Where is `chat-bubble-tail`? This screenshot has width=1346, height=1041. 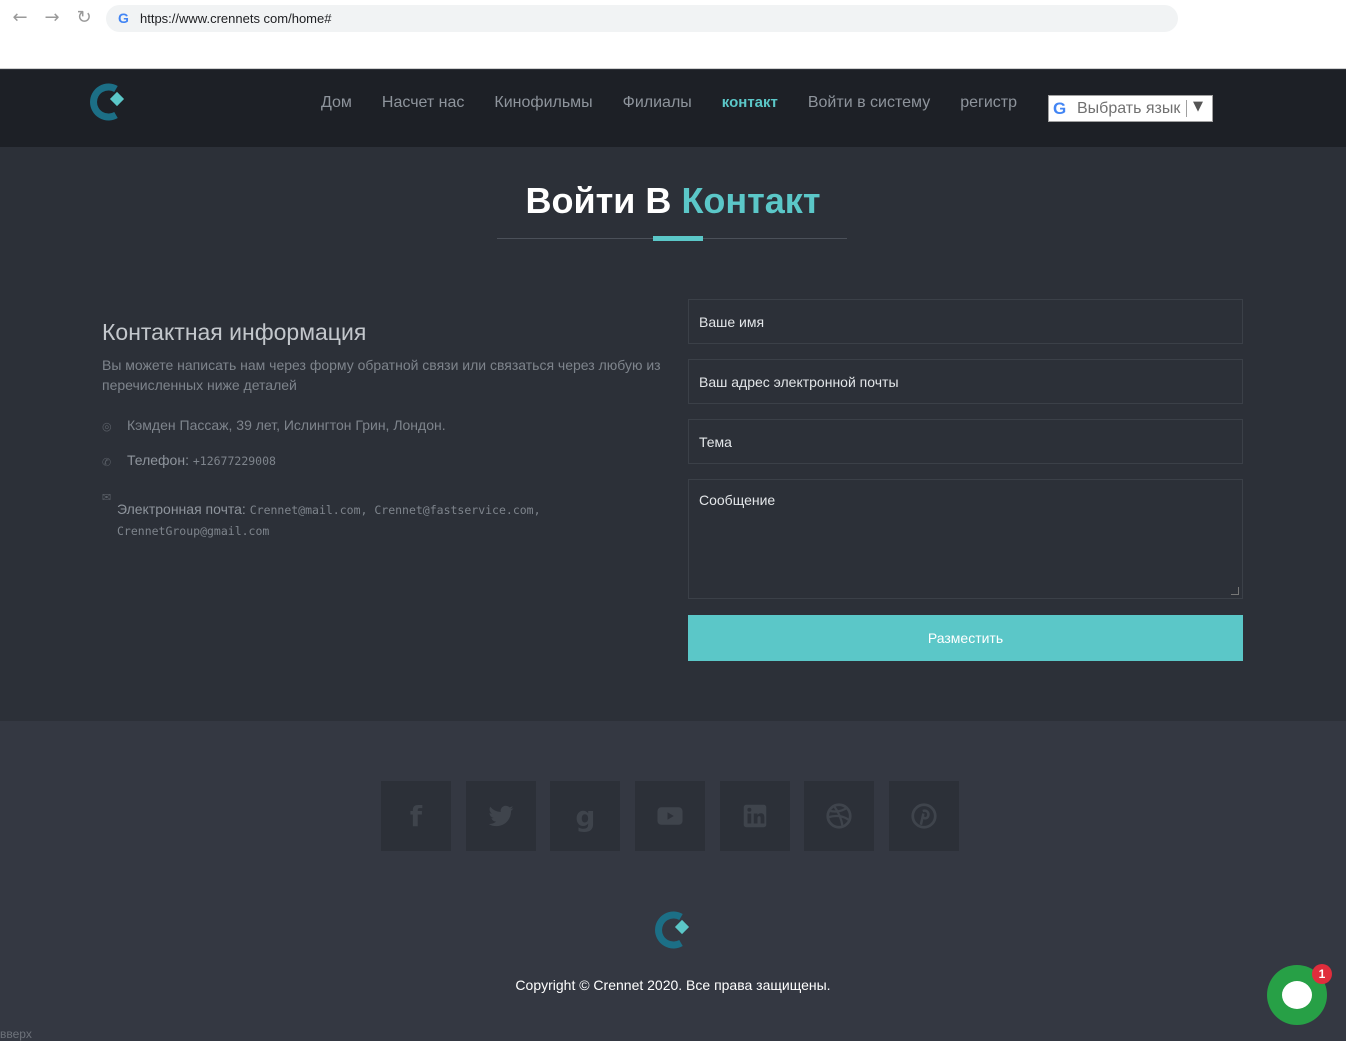
chat-bubble-tail is located at coordinates (1302, 1004).